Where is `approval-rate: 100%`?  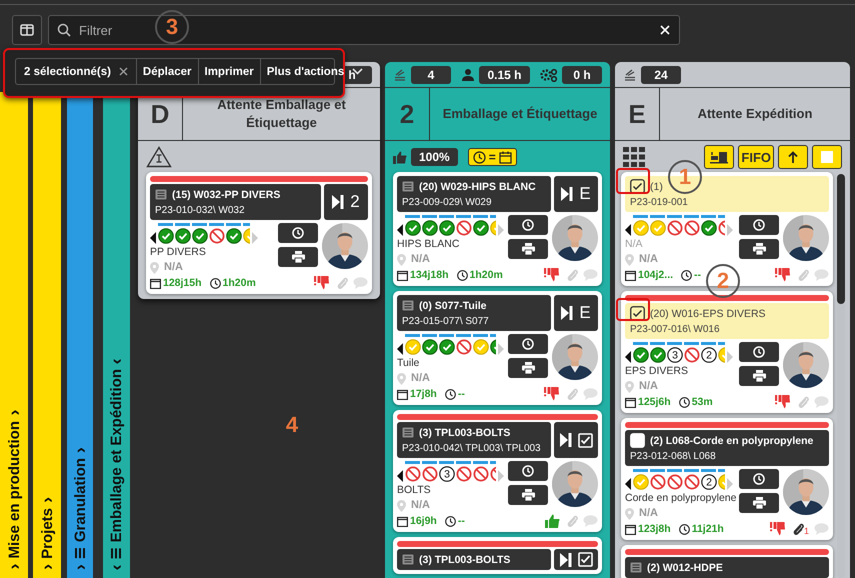 approval-rate: 100% is located at coordinates (434, 157).